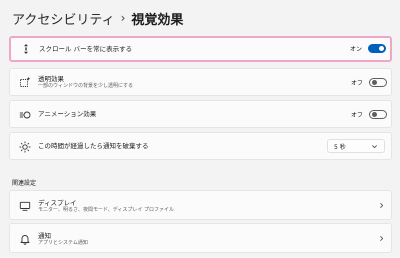 Image resolution: width=400 pixels, height=258 pixels. I want to click on setting-text: スクロール バーを常に表示する, so click(85, 49).